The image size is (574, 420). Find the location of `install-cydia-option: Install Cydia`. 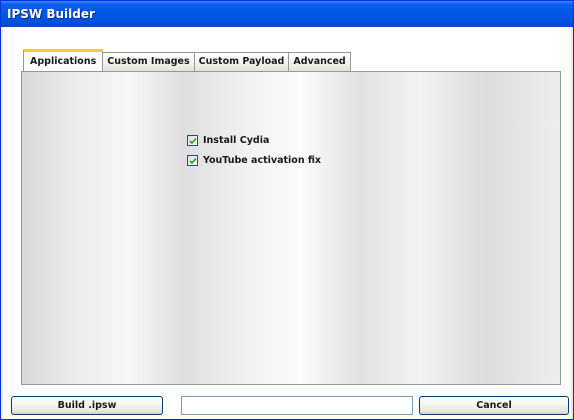

install-cydia-option: Install Cydia is located at coordinates (228, 140).